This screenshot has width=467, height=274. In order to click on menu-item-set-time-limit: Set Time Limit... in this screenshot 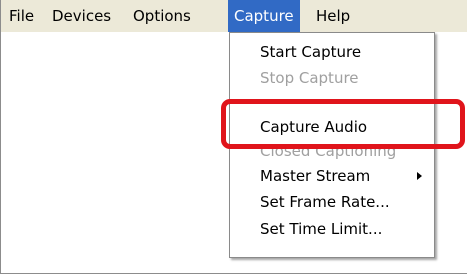, I will do `click(332, 229)`.